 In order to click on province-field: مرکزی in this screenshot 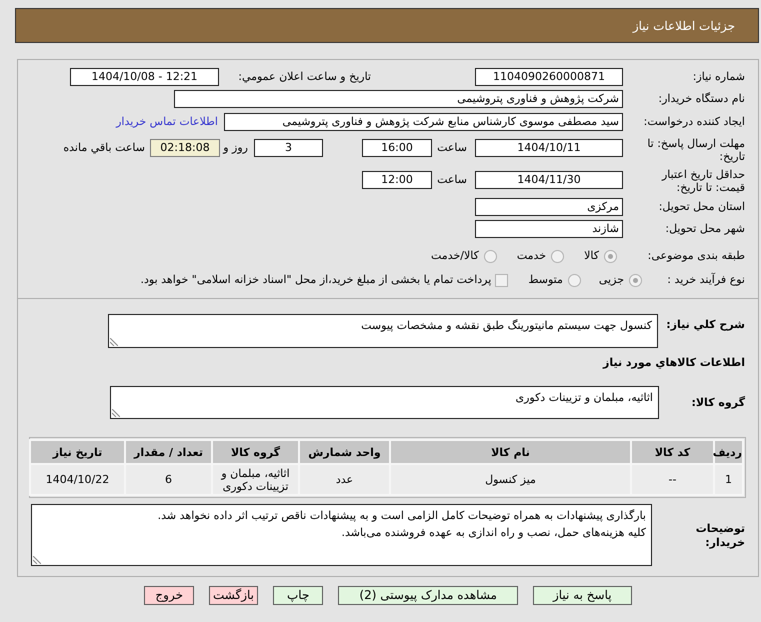, I will do `click(549, 207)`.